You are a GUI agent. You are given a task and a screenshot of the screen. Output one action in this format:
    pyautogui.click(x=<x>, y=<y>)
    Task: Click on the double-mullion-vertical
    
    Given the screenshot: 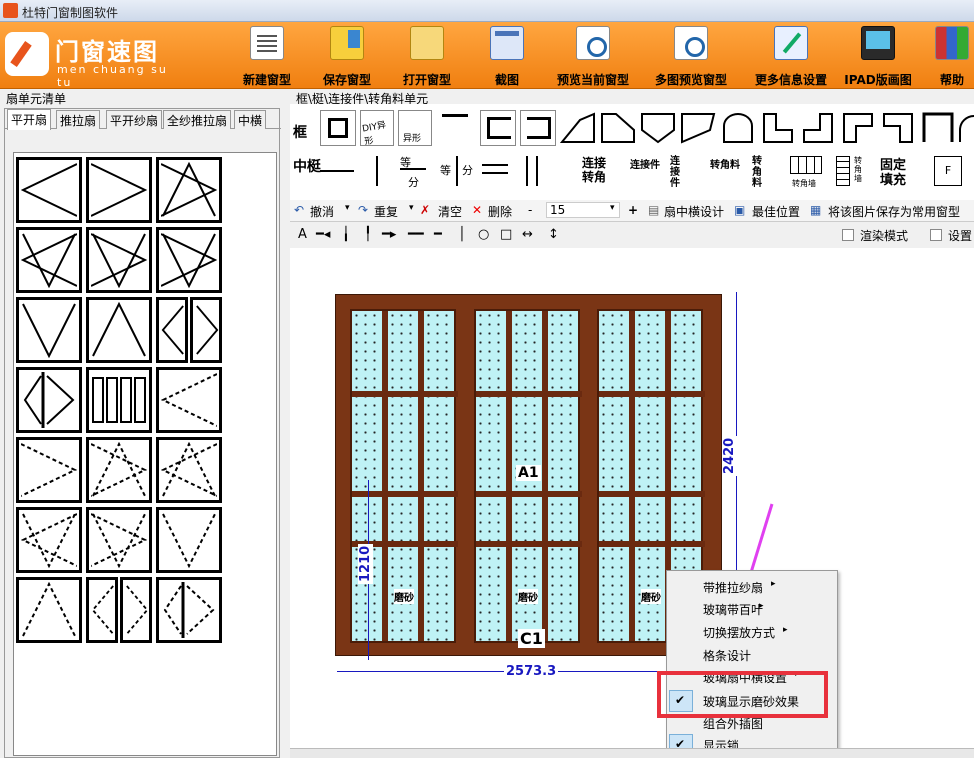 What is the action you would take?
    pyautogui.click(x=527, y=171)
    